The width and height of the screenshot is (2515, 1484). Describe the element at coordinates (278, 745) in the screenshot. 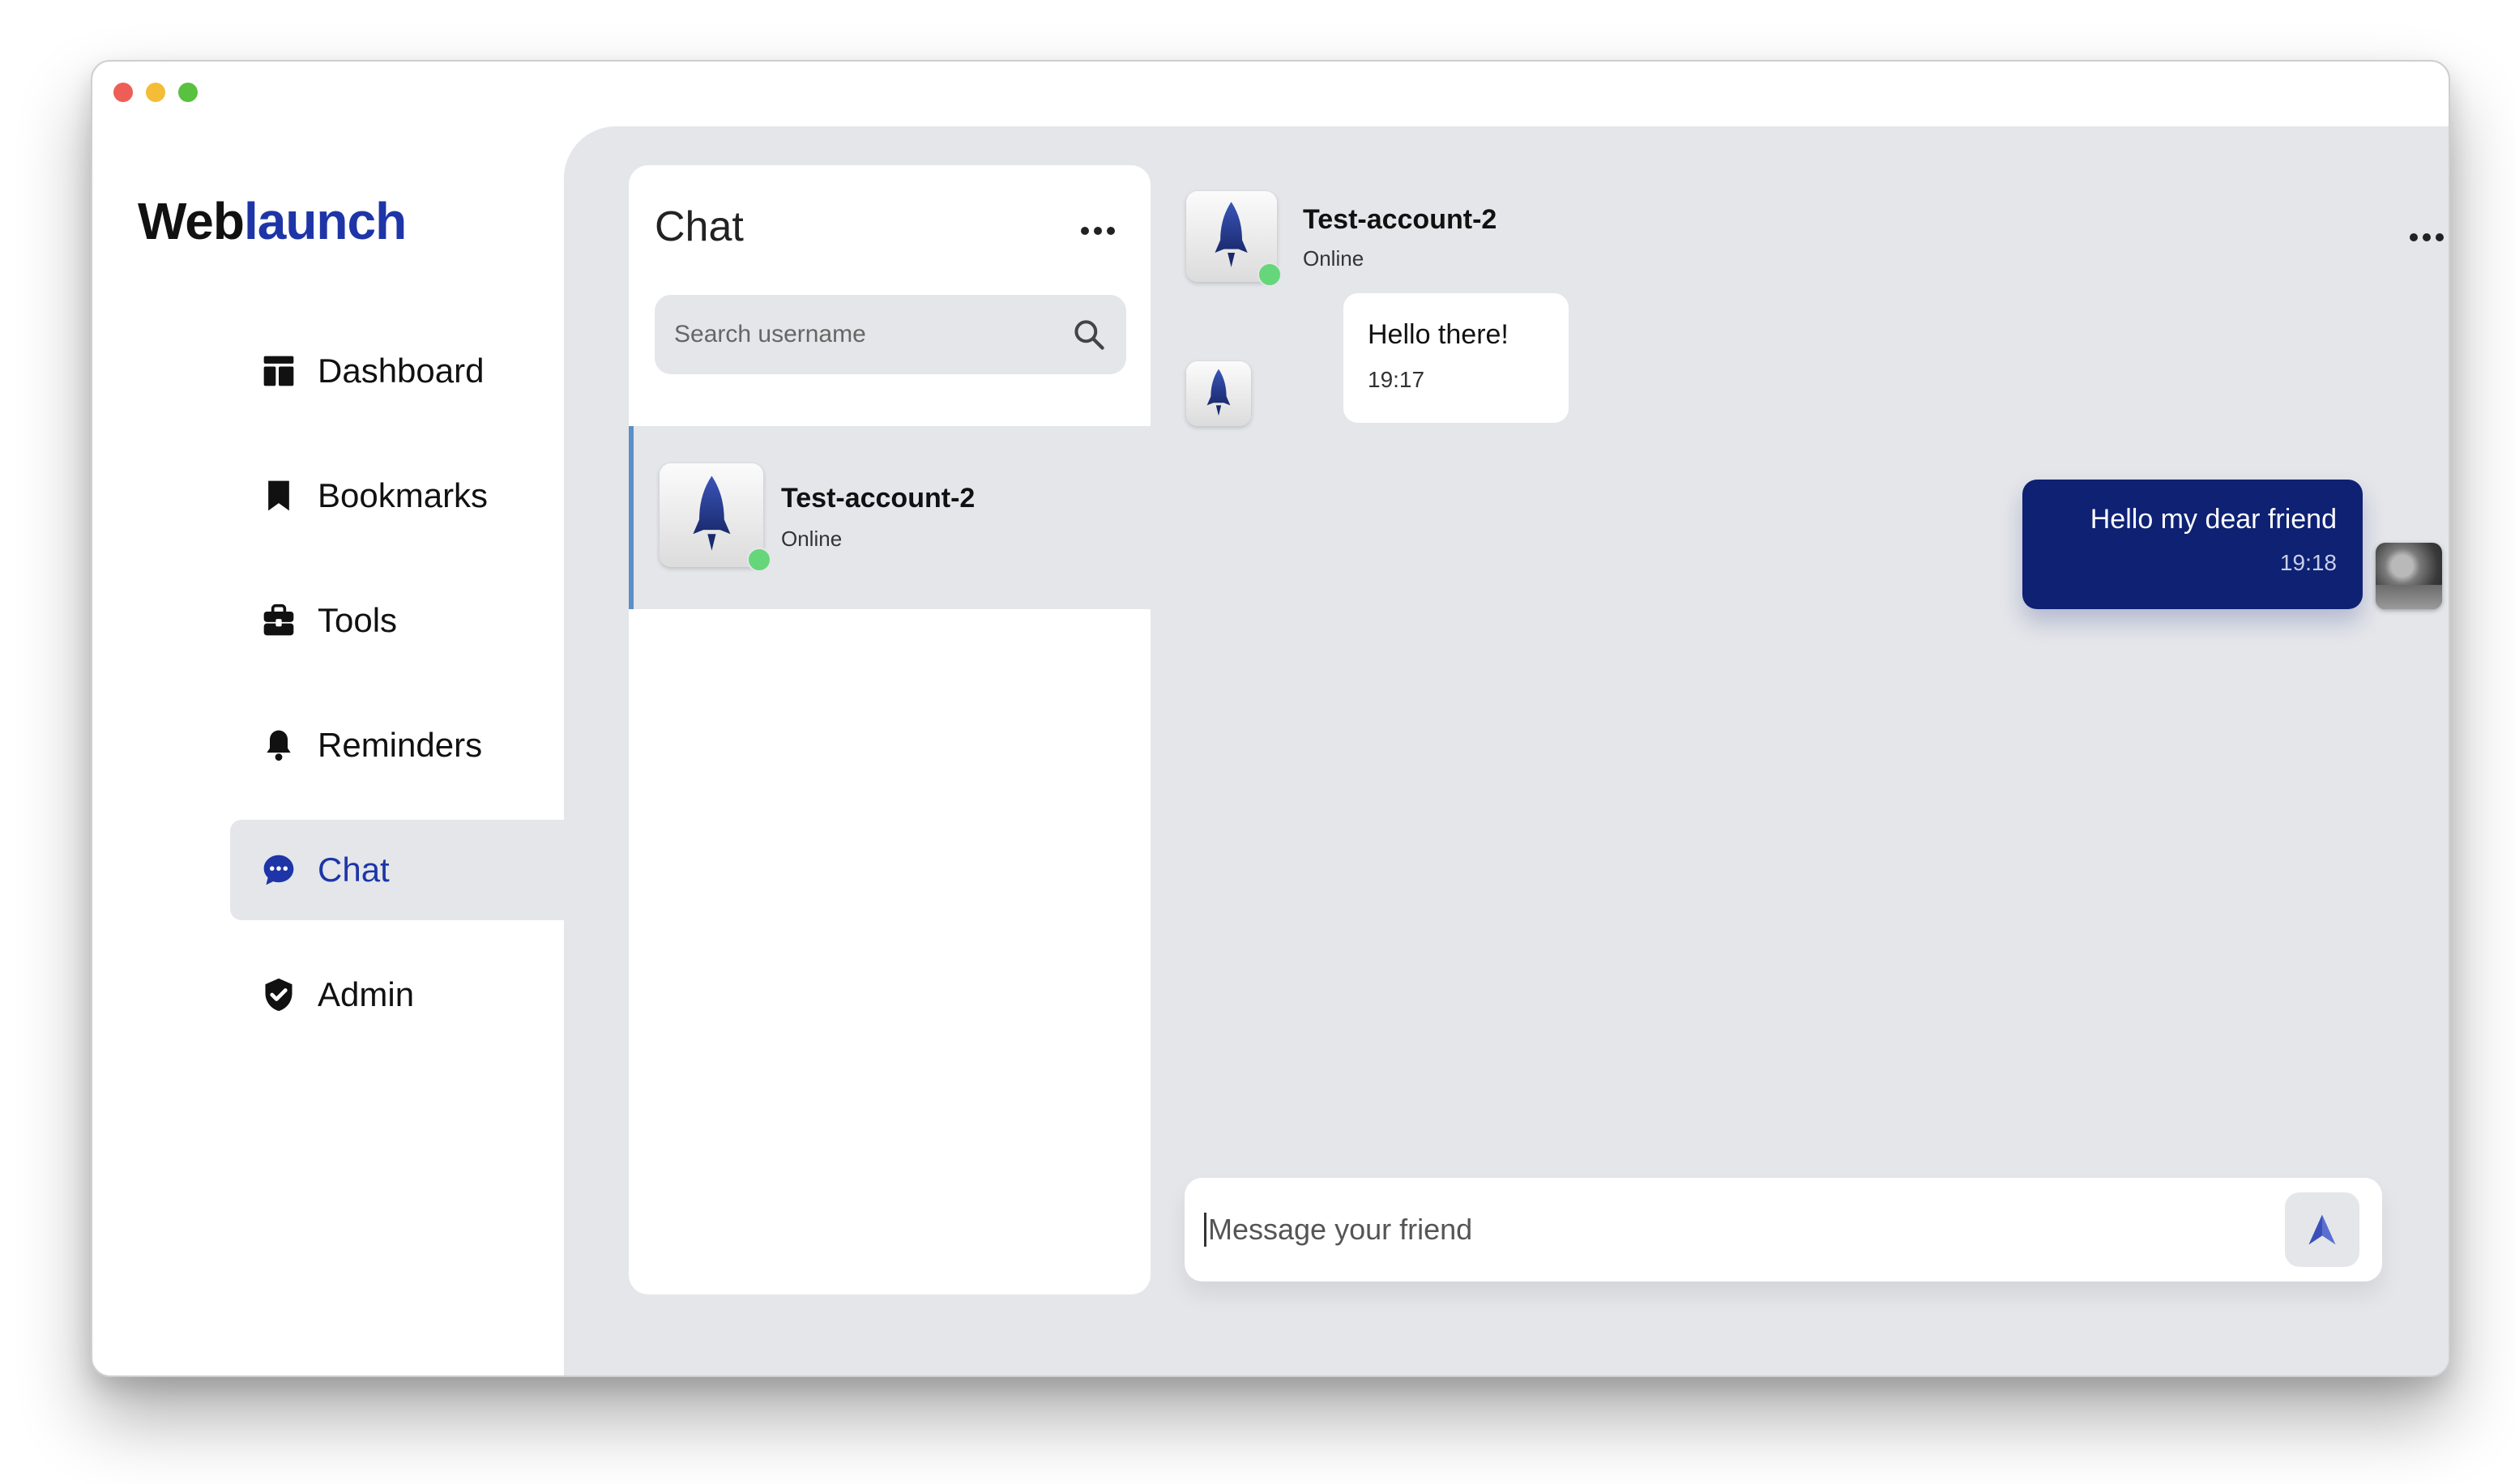

I see `bell-icon` at that location.